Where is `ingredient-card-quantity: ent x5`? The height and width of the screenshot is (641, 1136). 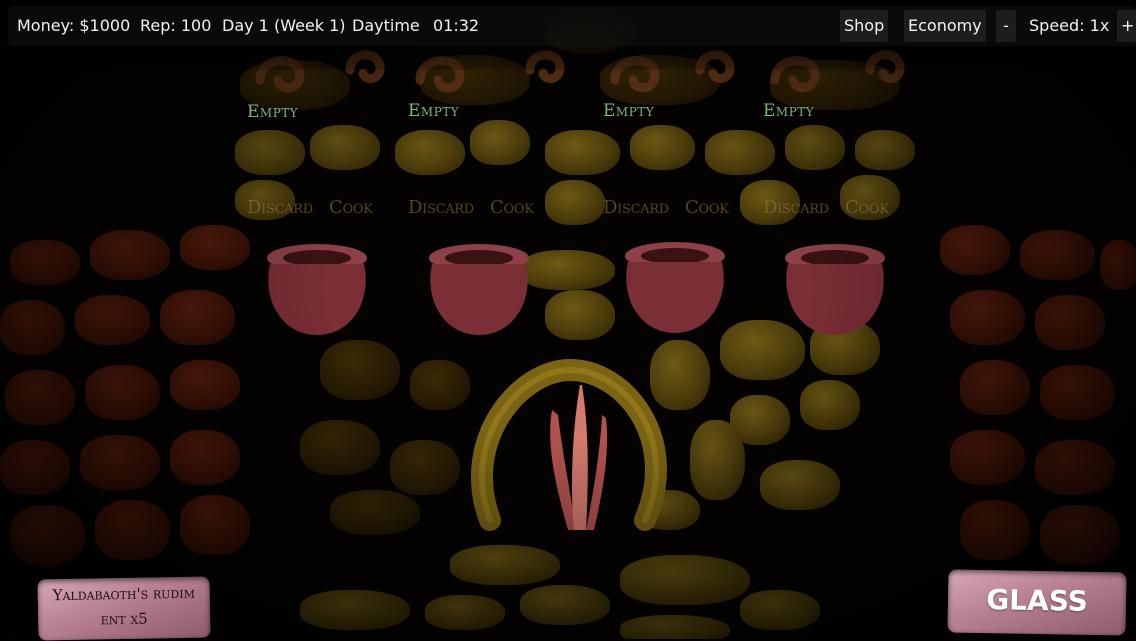 ingredient-card-quantity: ent x5 is located at coordinates (124, 619).